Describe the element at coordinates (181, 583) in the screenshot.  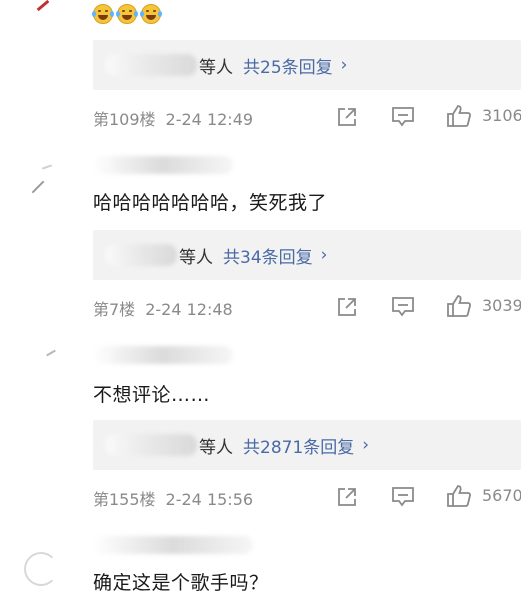
I see `comment-text: 确定这是个歌手吗？` at that location.